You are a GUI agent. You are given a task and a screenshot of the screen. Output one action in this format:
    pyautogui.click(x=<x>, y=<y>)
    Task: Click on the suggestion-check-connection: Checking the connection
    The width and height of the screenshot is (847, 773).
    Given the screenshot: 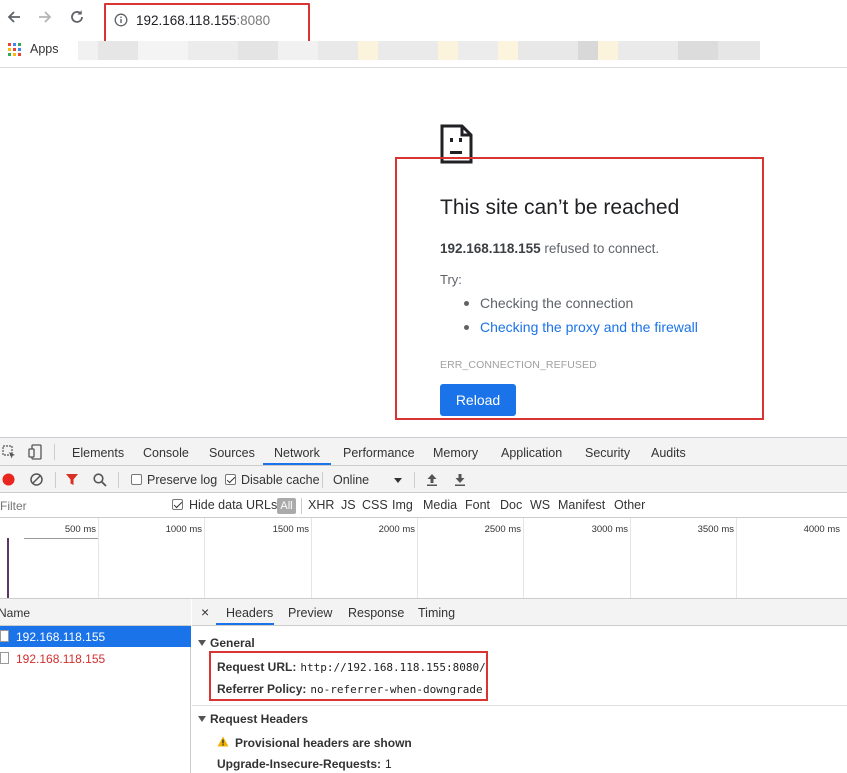 What is the action you would take?
    pyautogui.click(x=557, y=303)
    